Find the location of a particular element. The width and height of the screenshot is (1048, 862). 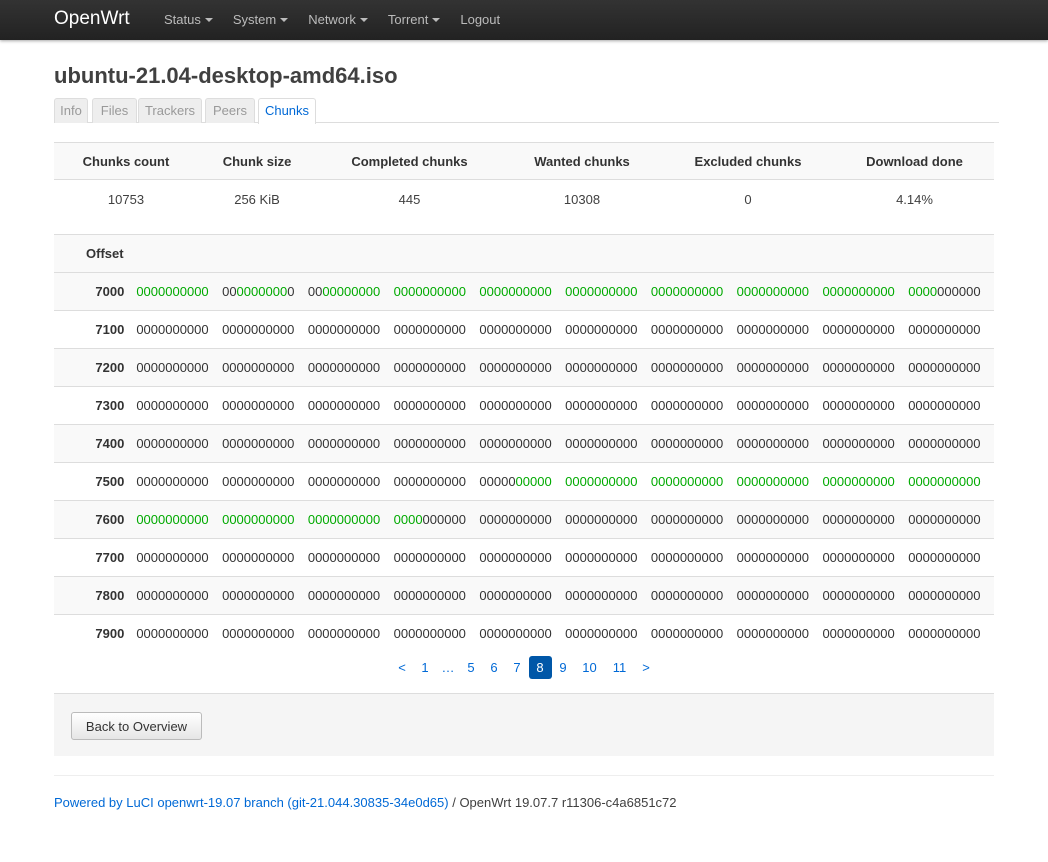

pagination: < 1 … 5 6 7 8 9 10 11 > is located at coordinates (524, 667).